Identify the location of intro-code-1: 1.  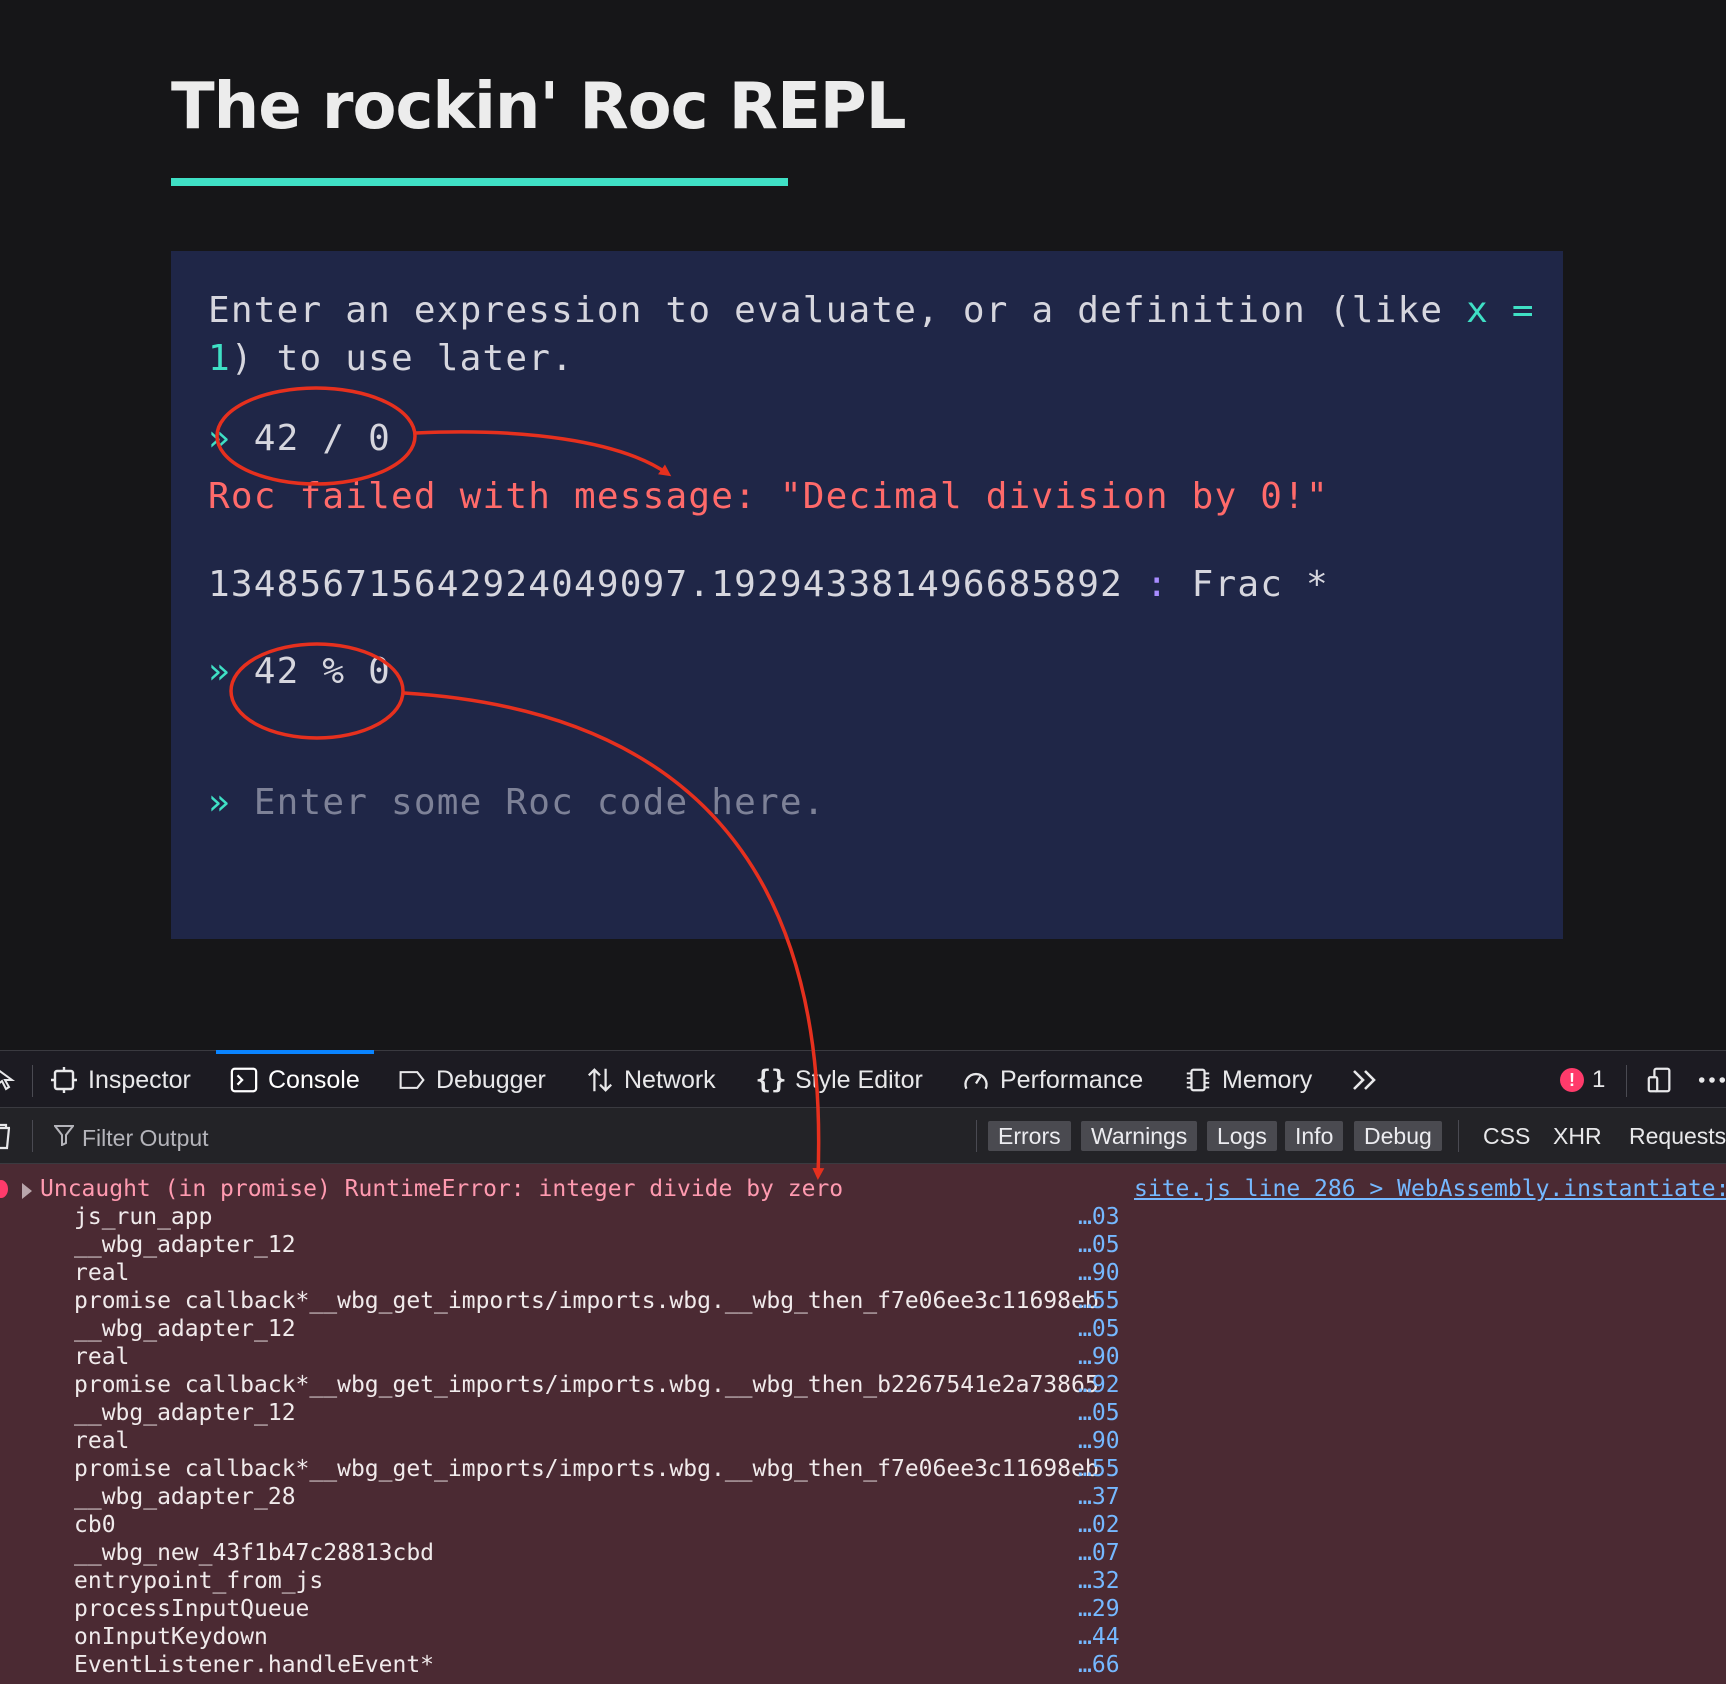
(219, 358).